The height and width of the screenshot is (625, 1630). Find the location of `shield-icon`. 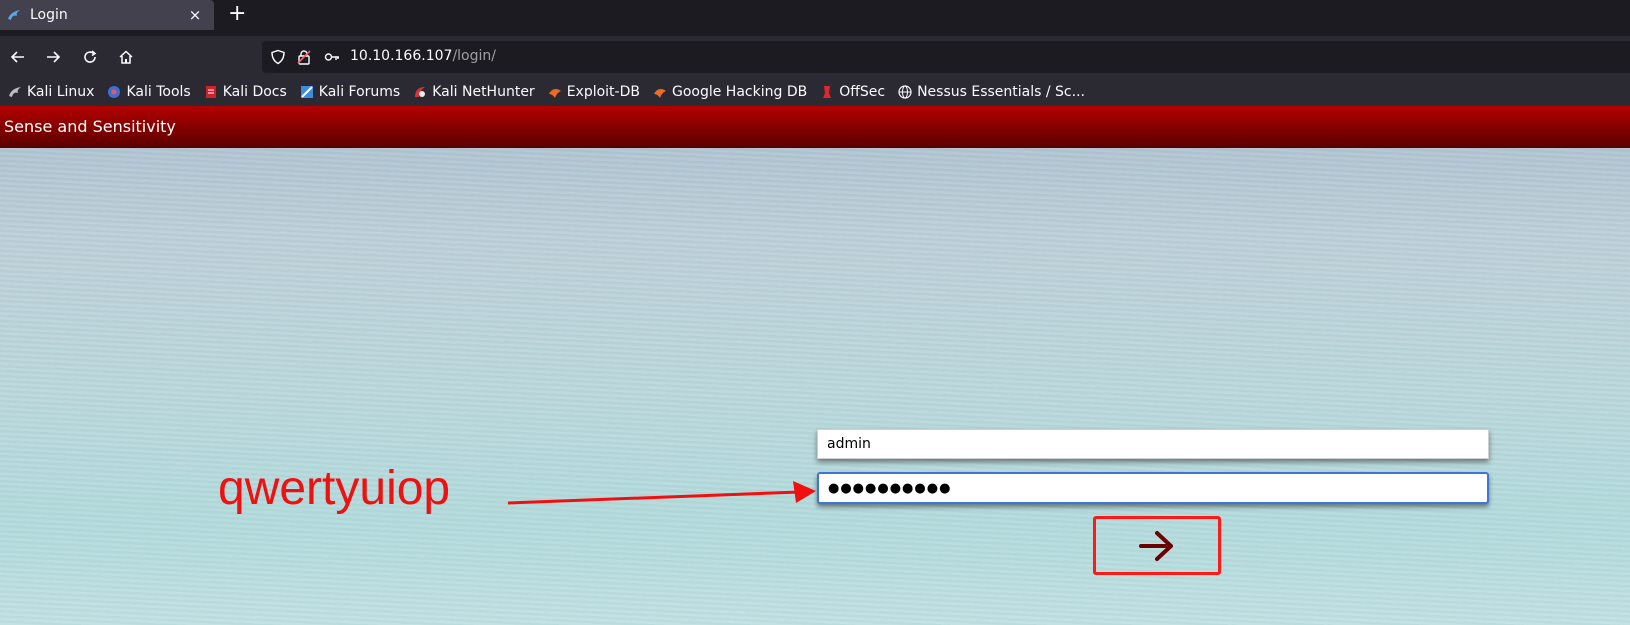

shield-icon is located at coordinates (278, 57).